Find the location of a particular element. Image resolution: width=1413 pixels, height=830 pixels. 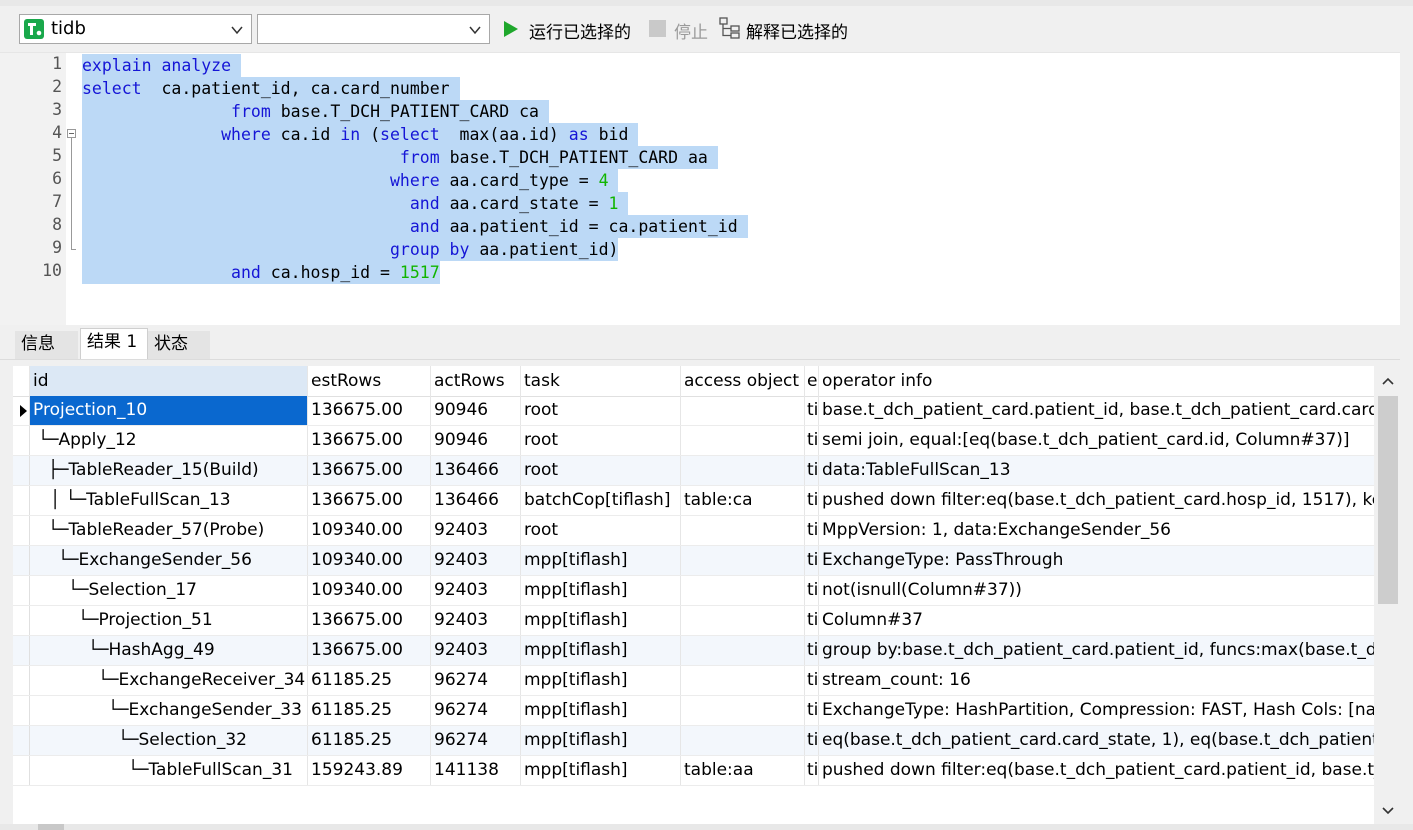

column-header: estRows is located at coordinates (369, 381).